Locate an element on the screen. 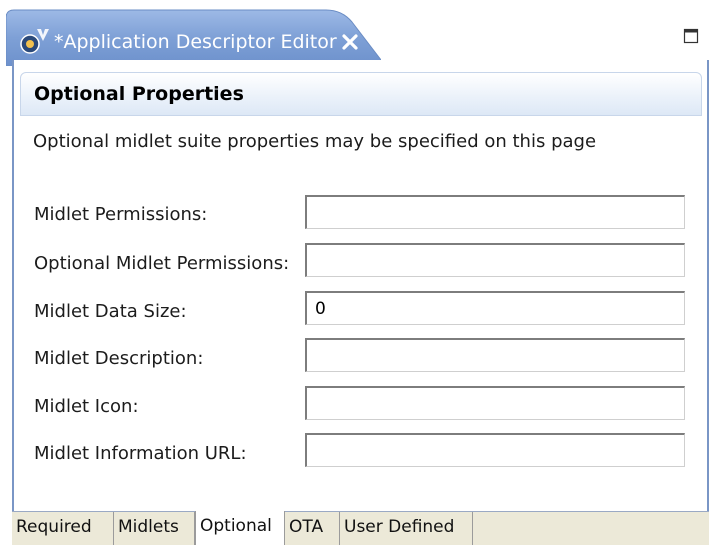 The width and height of the screenshot is (714, 553). section-header: Optional Properties is located at coordinates (361, 94).